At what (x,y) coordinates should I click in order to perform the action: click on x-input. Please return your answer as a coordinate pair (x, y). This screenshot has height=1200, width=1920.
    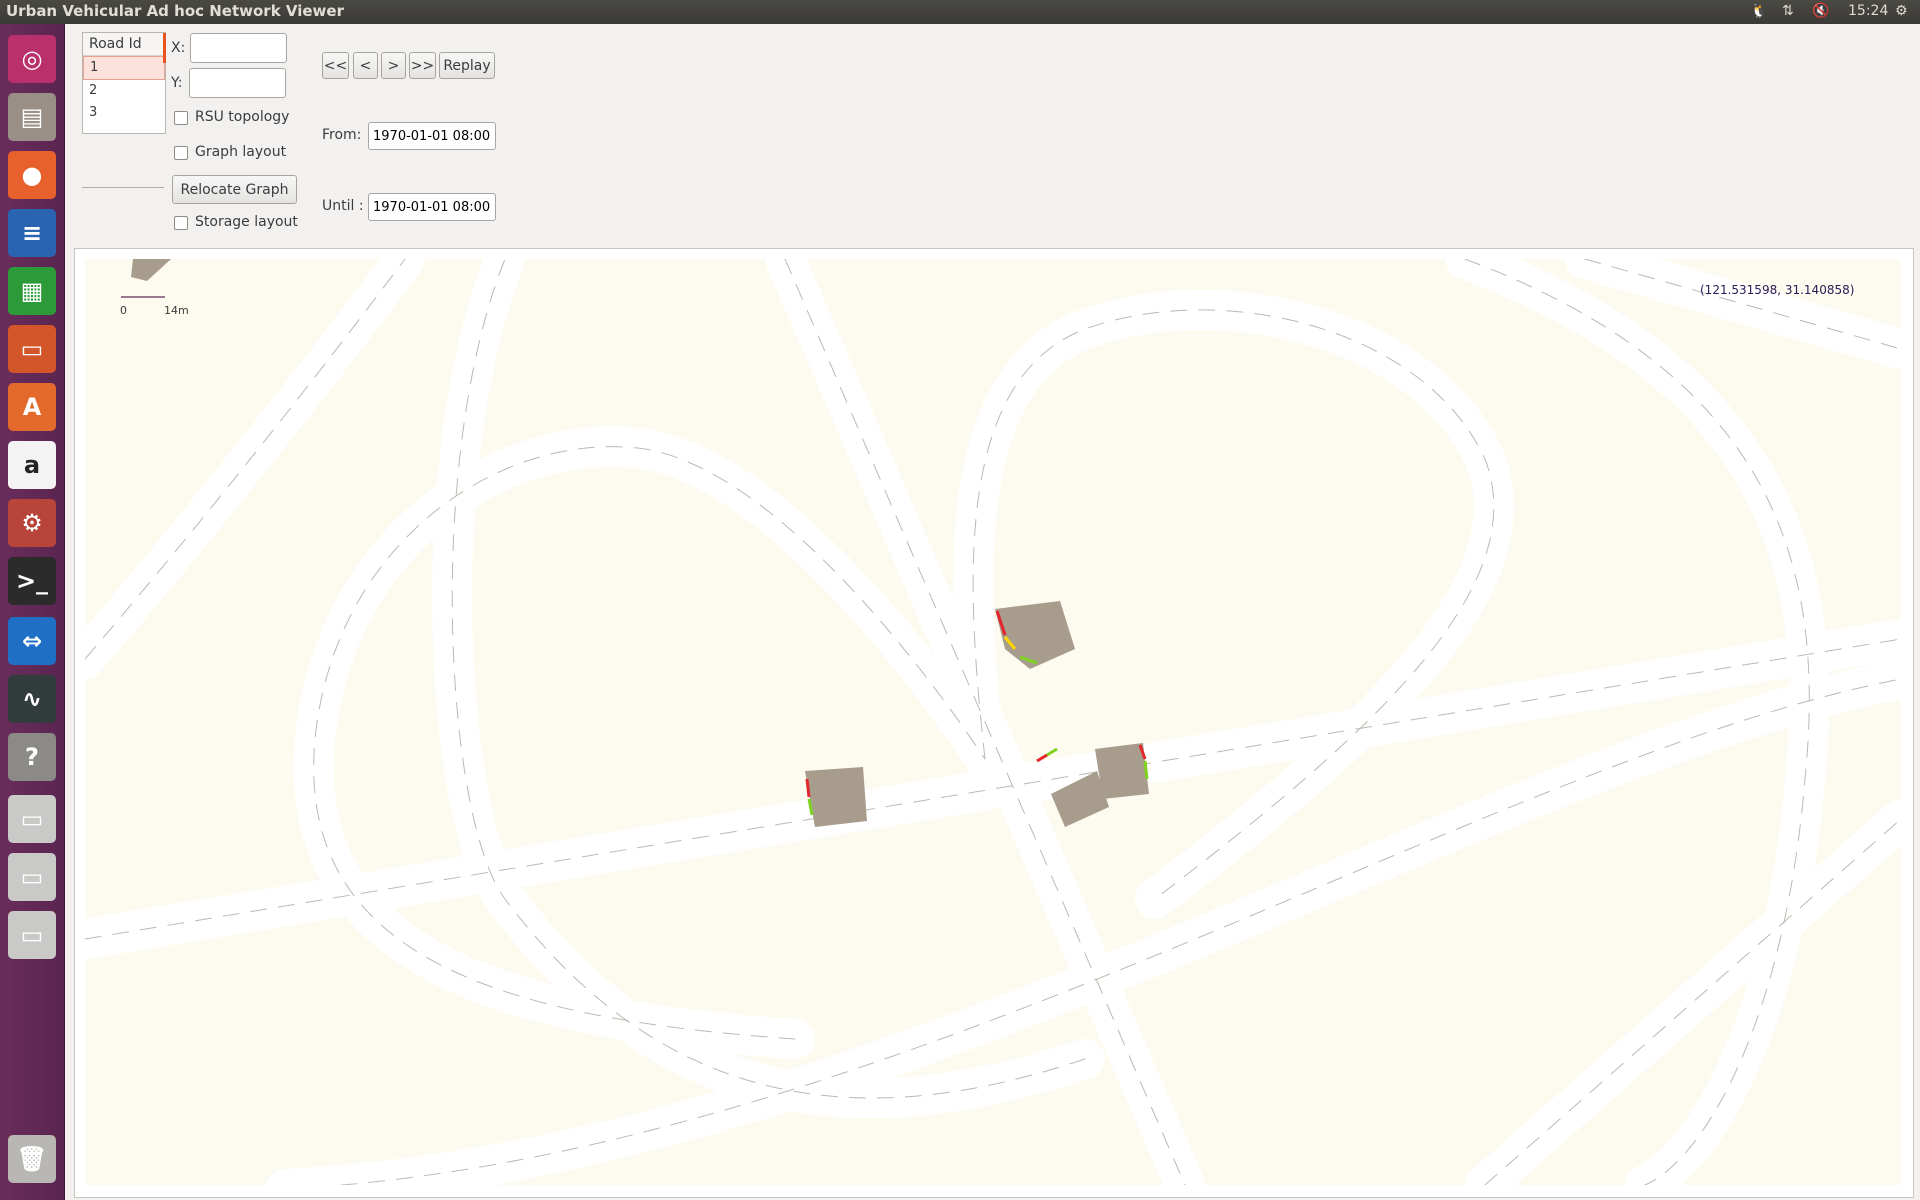
    Looking at the image, I should click on (238, 48).